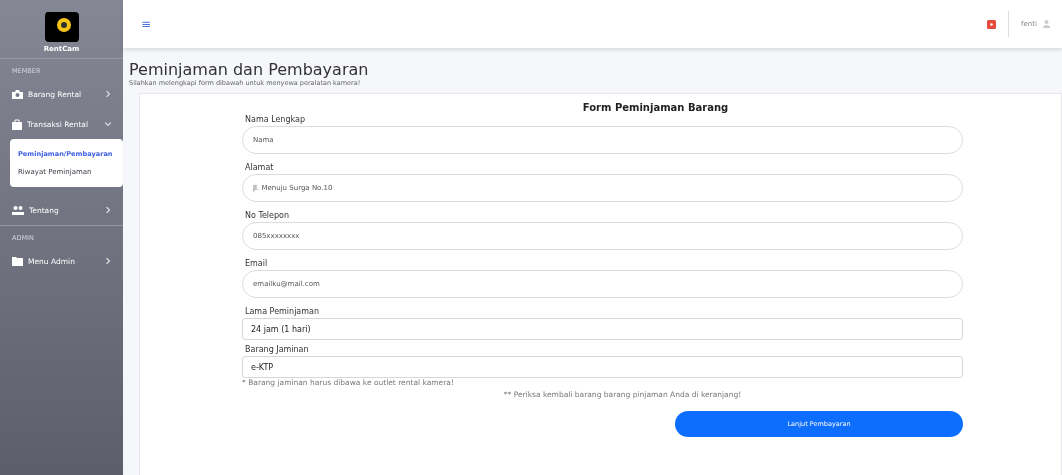 This screenshot has width=1062, height=475. I want to click on field-label: No Telepon, so click(267, 215).